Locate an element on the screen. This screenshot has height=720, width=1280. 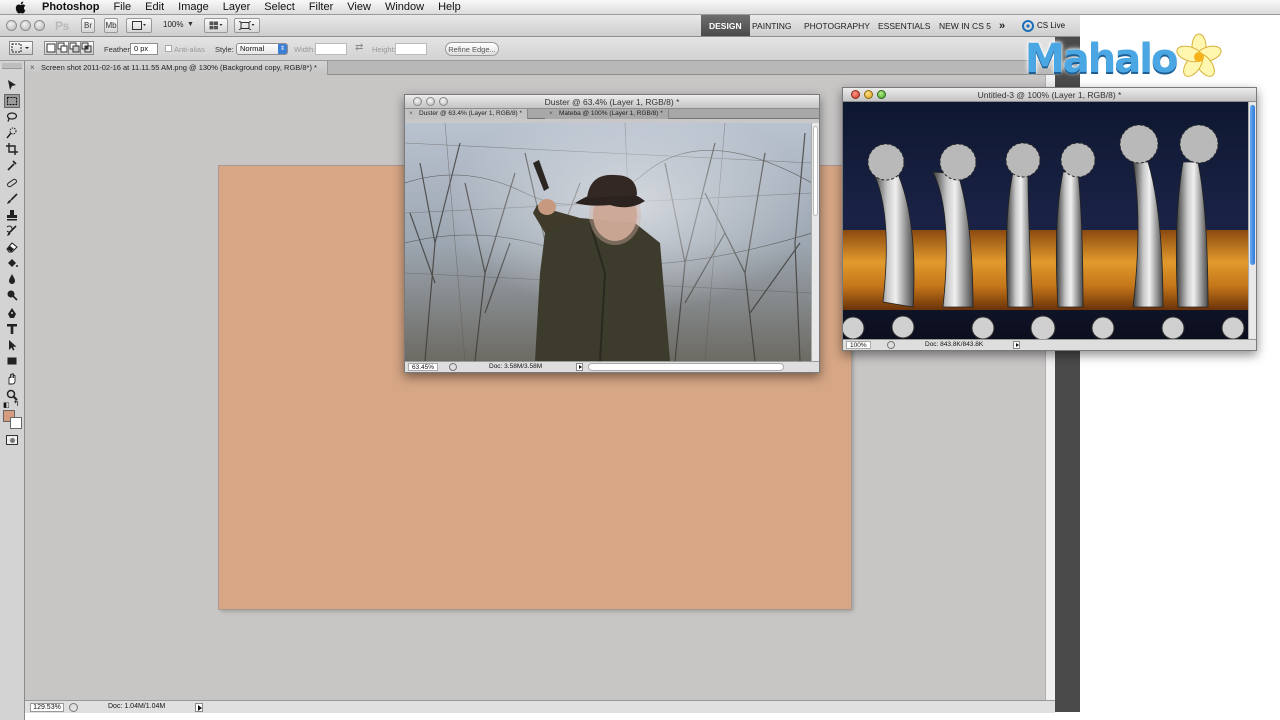
clone-stamp-icon is located at coordinates (12, 215).